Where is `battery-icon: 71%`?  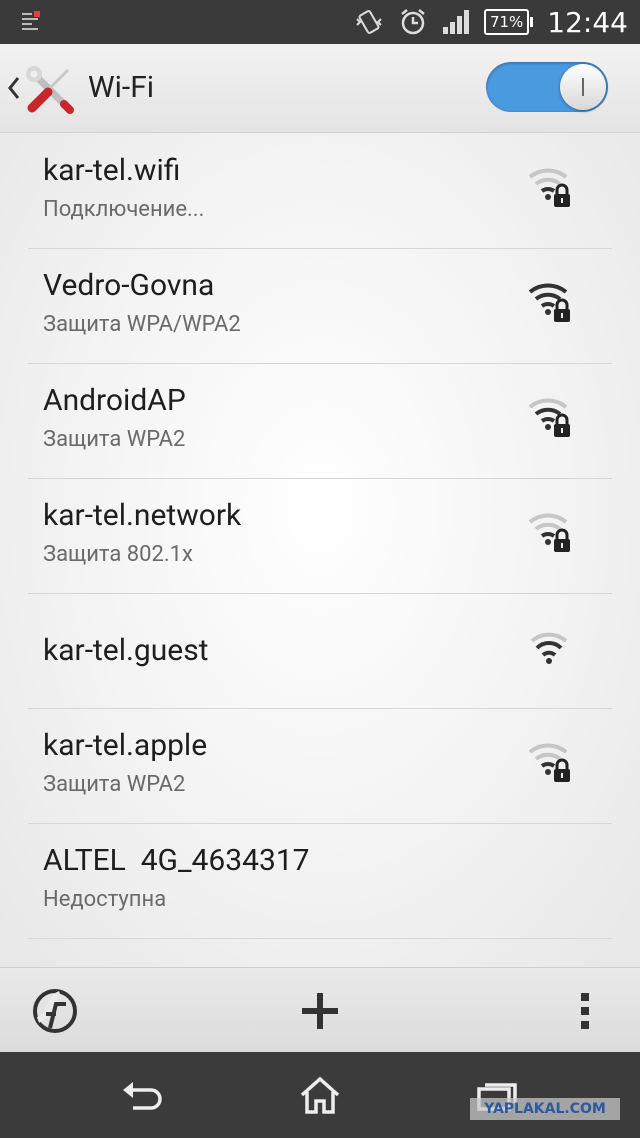
battery-icon: 71% is located at coordinates (508, 22).